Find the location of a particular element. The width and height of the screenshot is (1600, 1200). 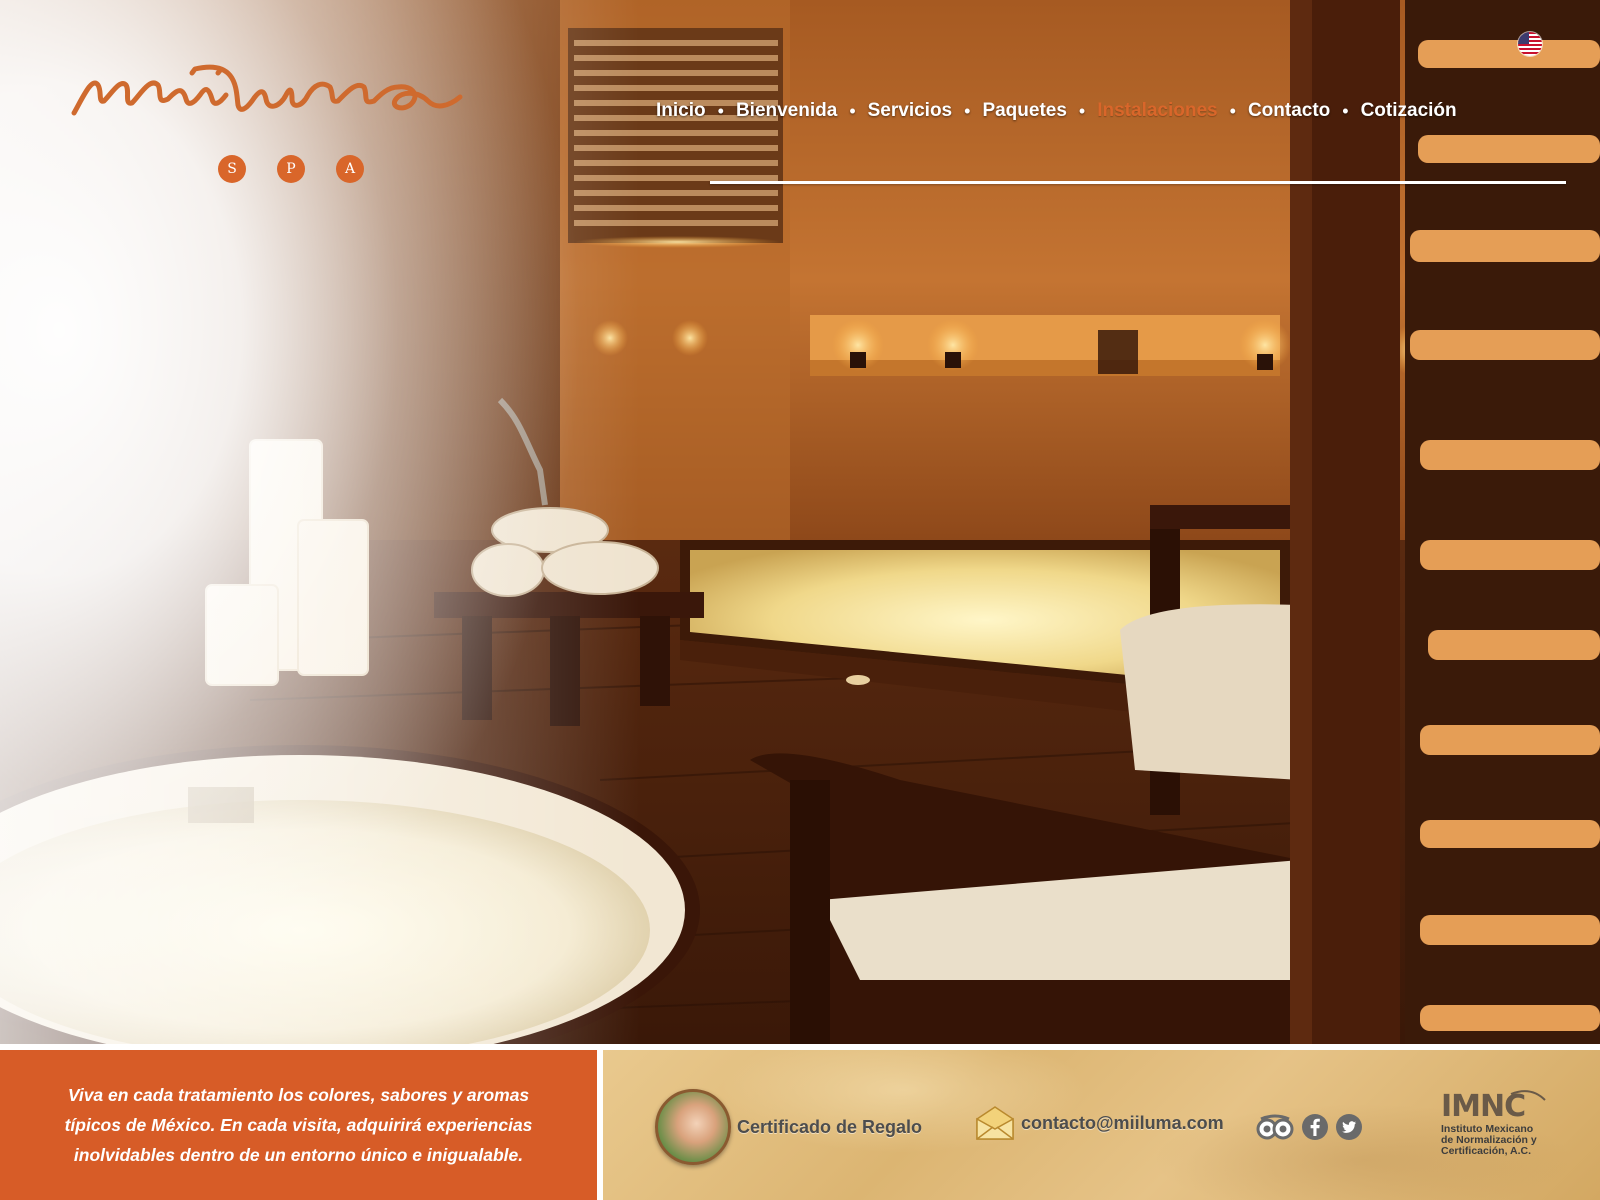

imnc-logo-mark: IMNC is located at coordinates (1493, 1106).